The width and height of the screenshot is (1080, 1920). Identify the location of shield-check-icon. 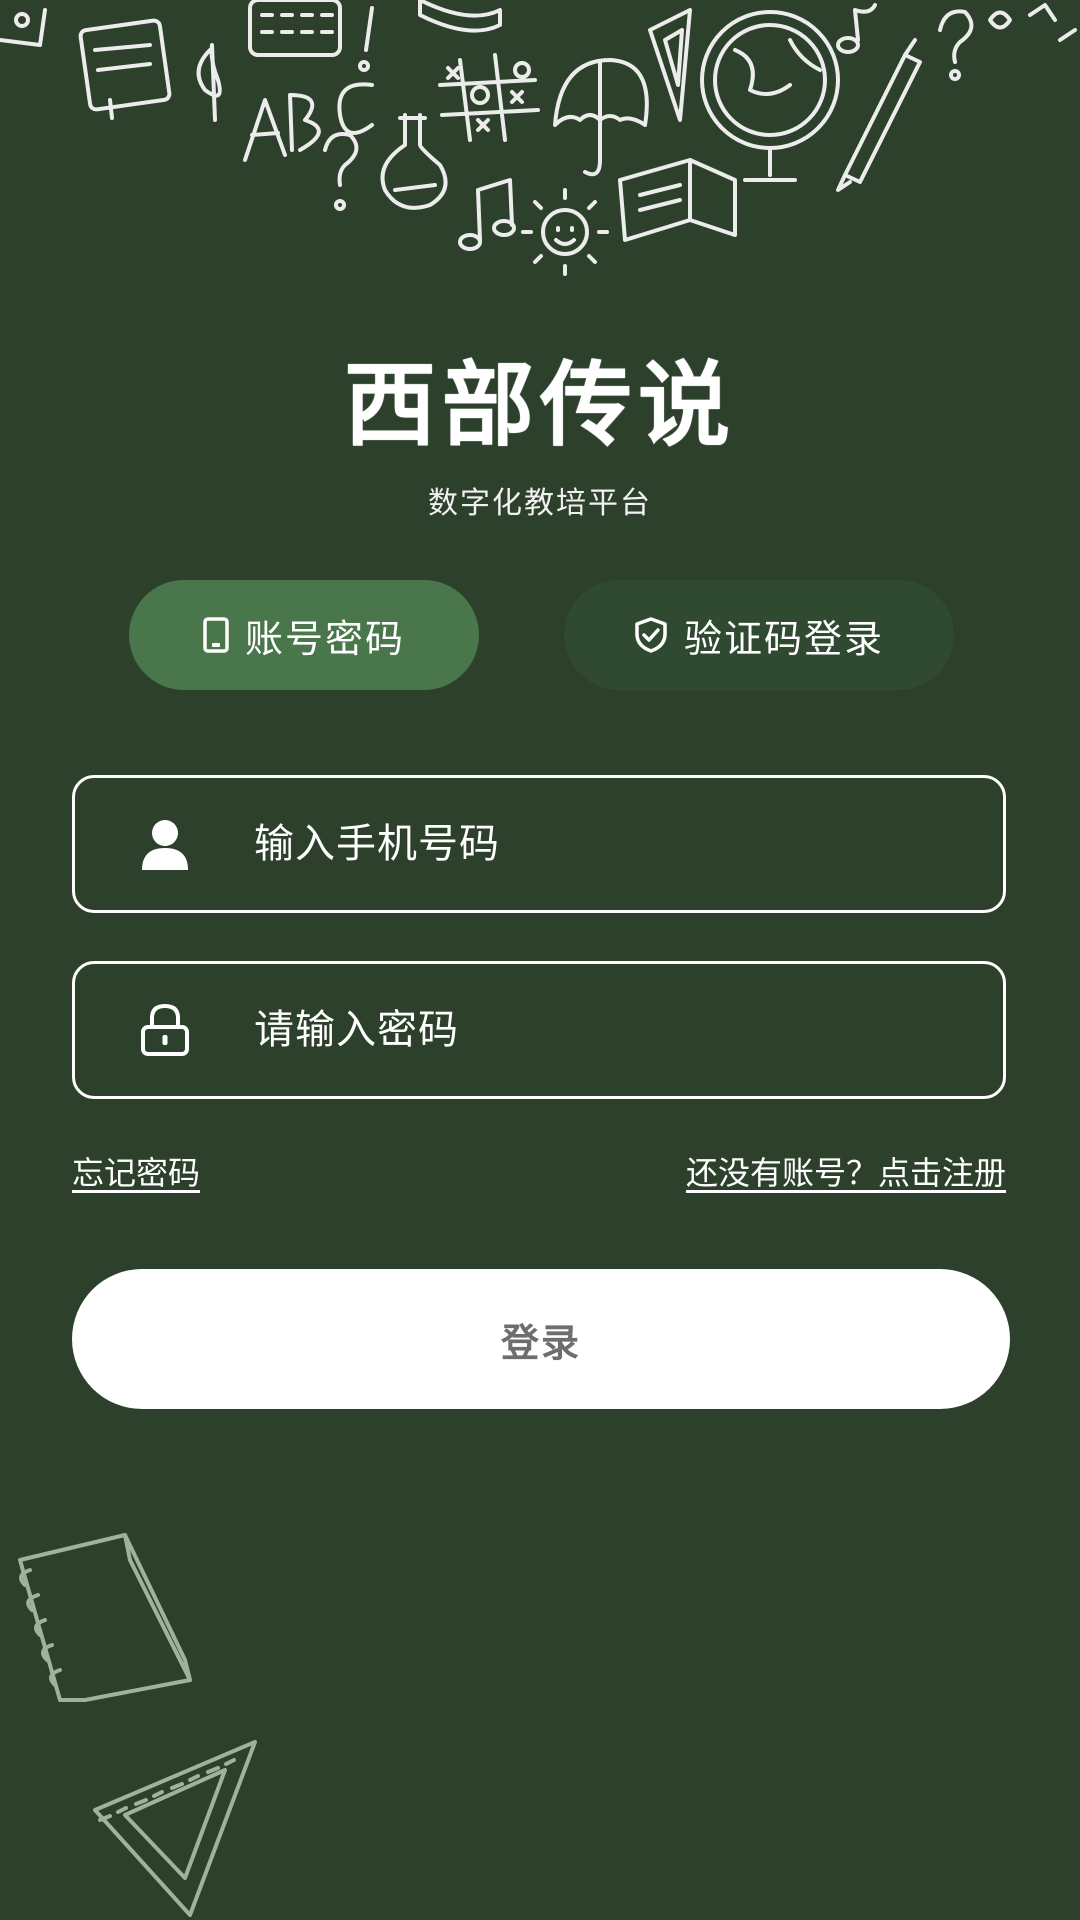
(651, 635).